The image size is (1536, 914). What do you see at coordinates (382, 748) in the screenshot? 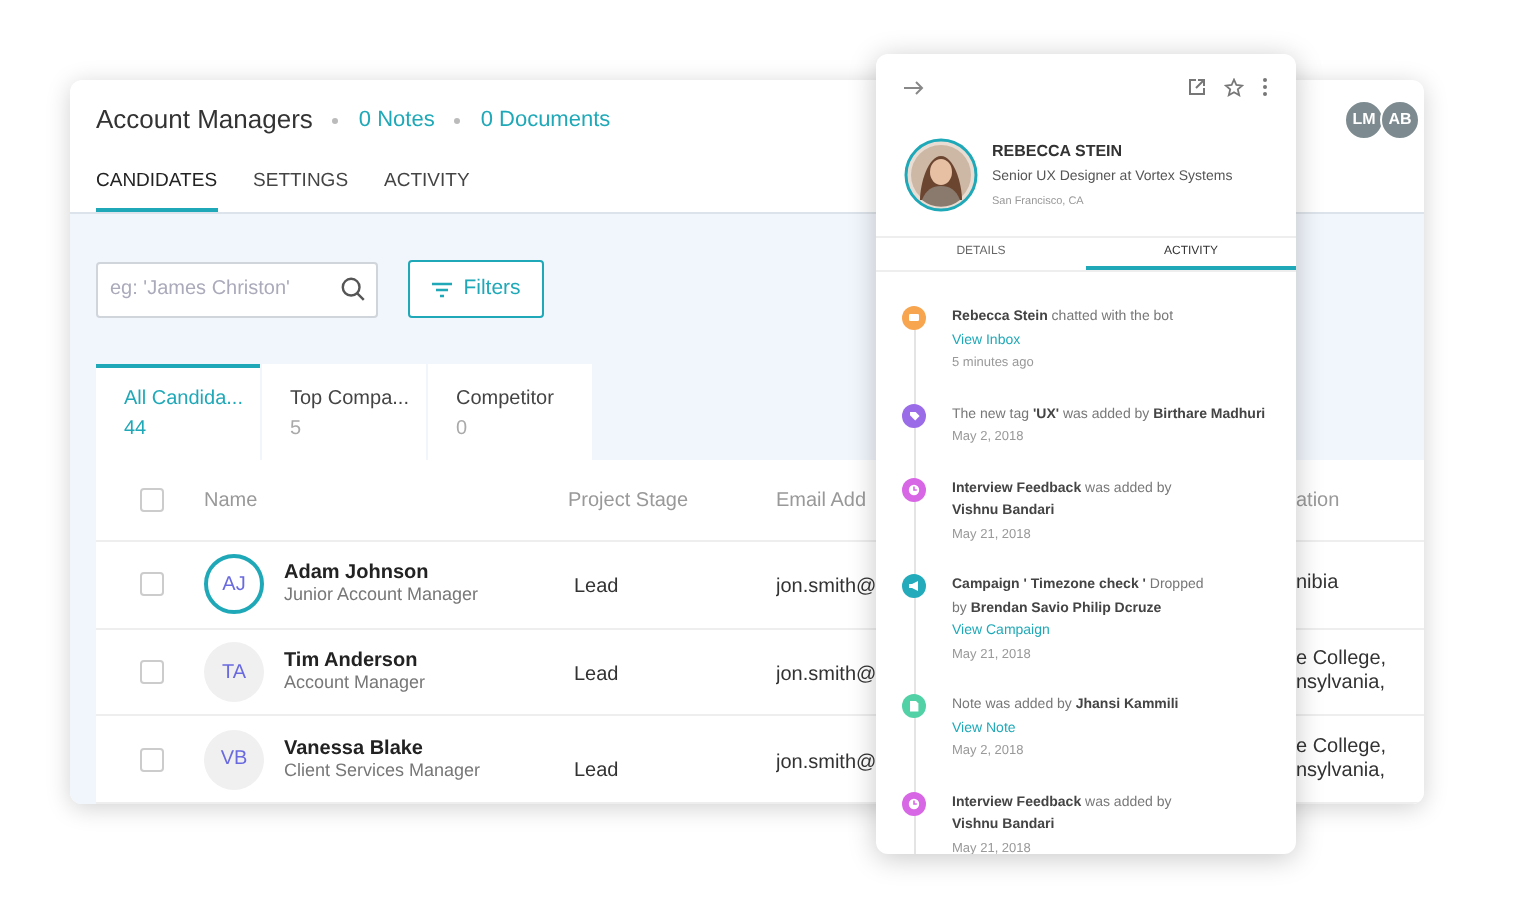
I see `person-name: Vanessa Blake` at bounding box center [382, 748].